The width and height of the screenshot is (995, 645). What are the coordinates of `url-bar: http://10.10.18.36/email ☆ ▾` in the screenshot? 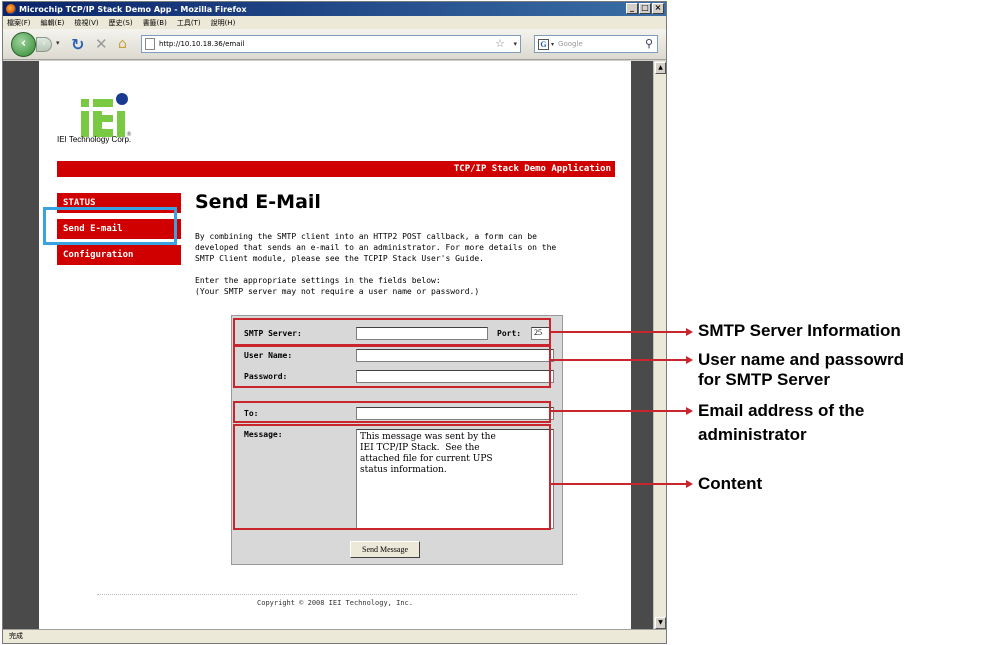 It's located at (331, 44).